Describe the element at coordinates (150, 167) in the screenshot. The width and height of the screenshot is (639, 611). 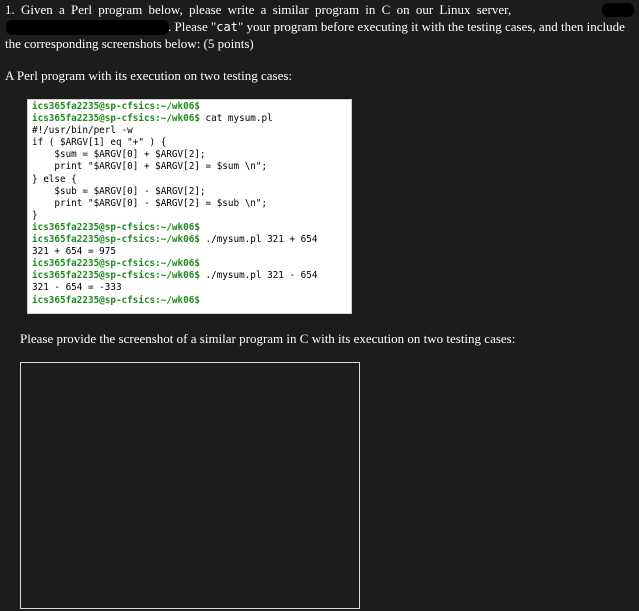
I see `terminal-output-line: print "$ARGV[0] + $ARGV[2] = $sum \n";` at that location.